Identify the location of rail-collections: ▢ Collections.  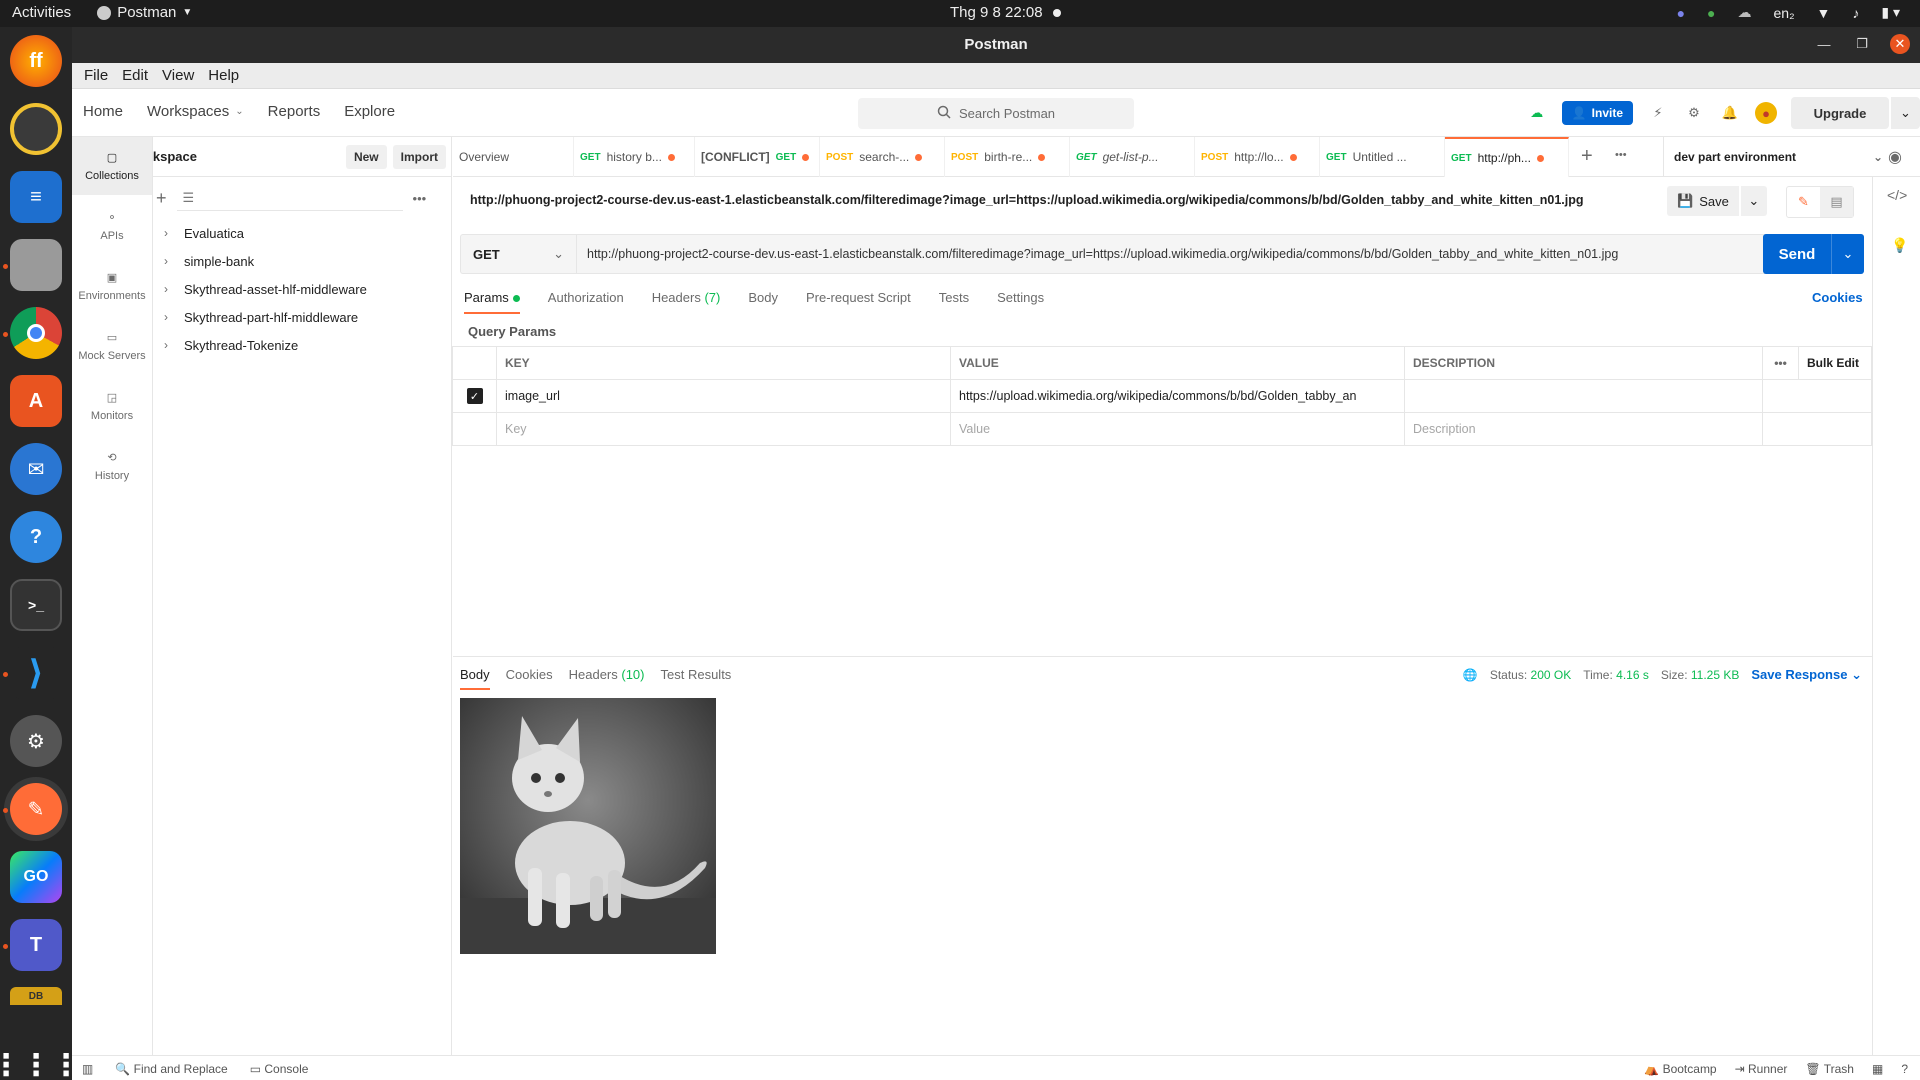
(112, 166).